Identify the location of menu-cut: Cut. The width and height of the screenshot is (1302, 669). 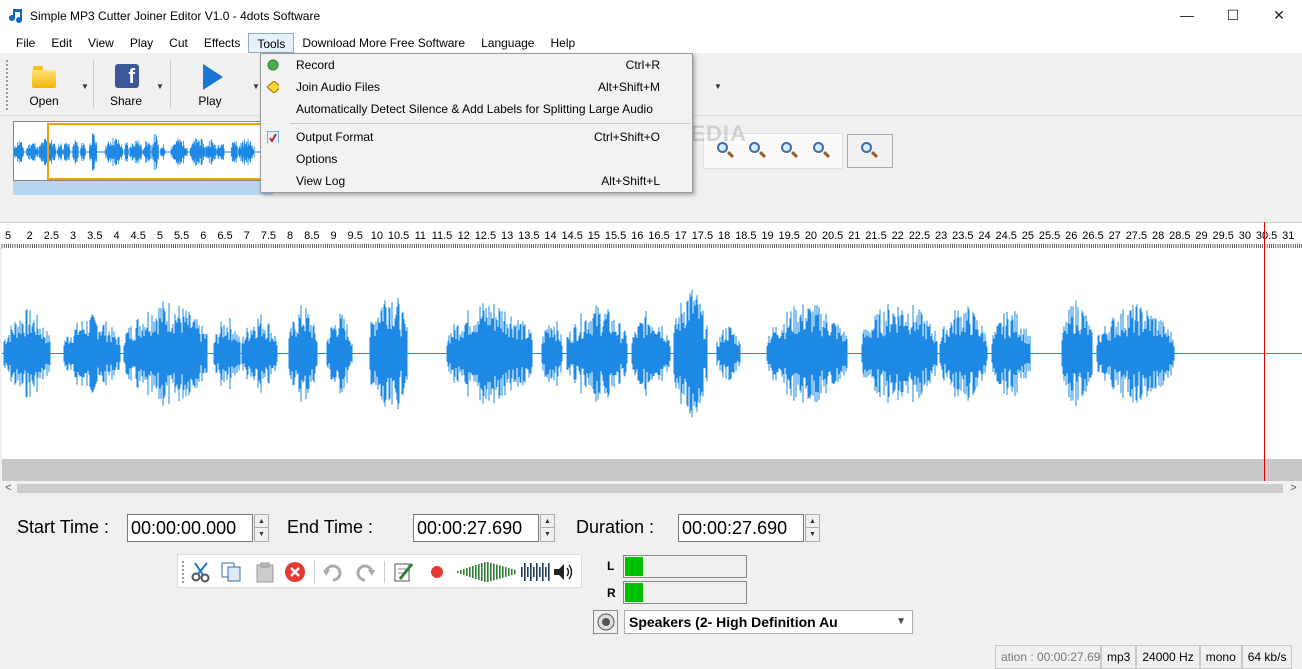
(178, 43).